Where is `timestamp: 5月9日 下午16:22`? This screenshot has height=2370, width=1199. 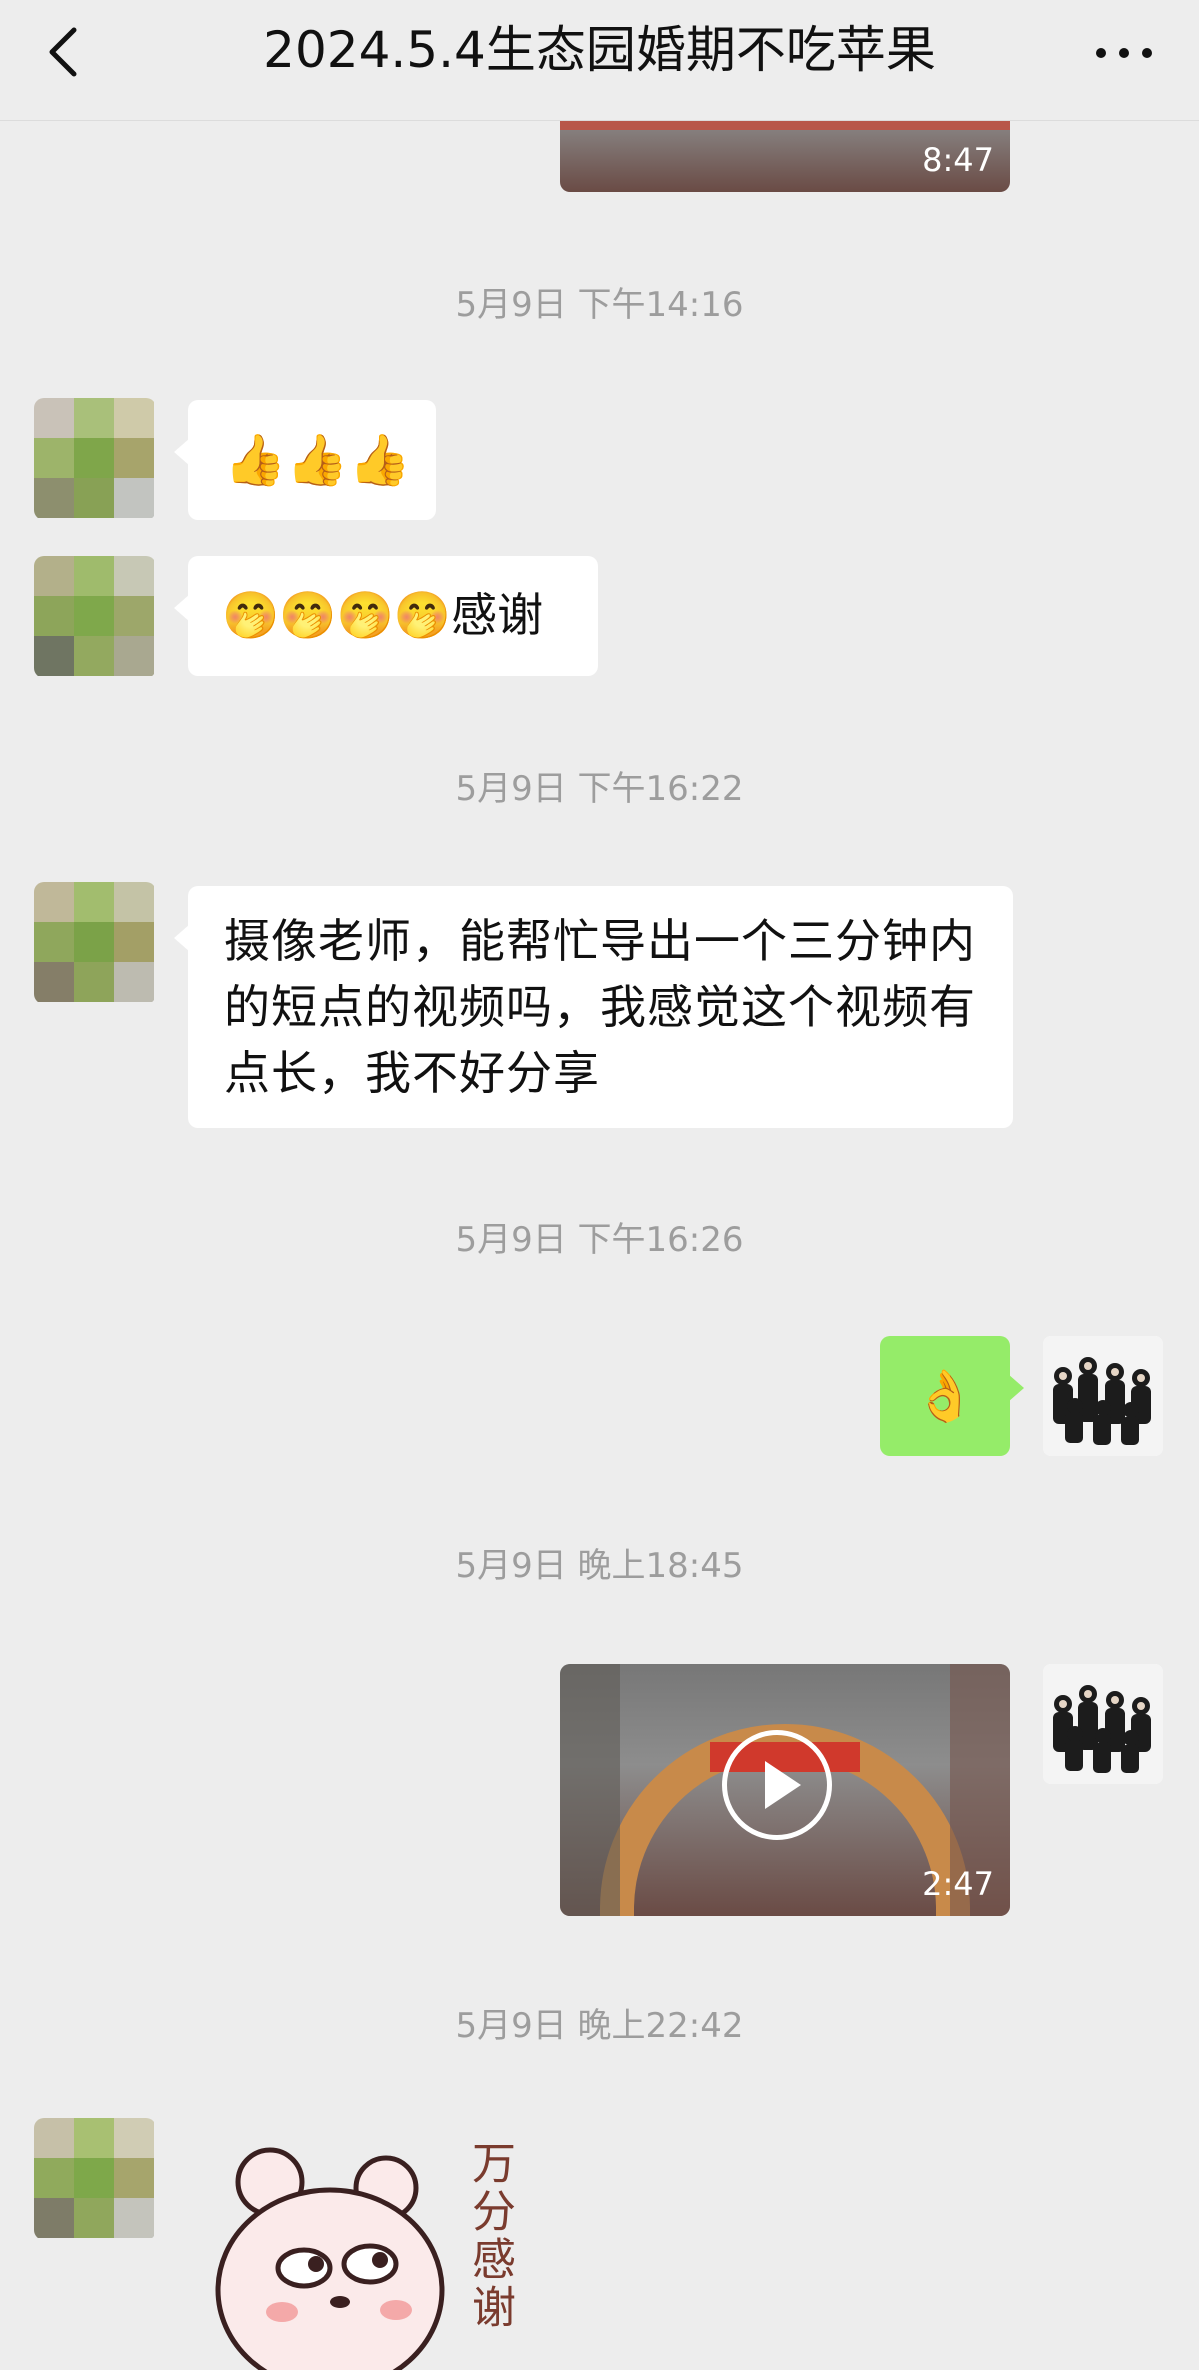
timestamp: 5月9日 下午16:22 is located at coordinates (599, 789).